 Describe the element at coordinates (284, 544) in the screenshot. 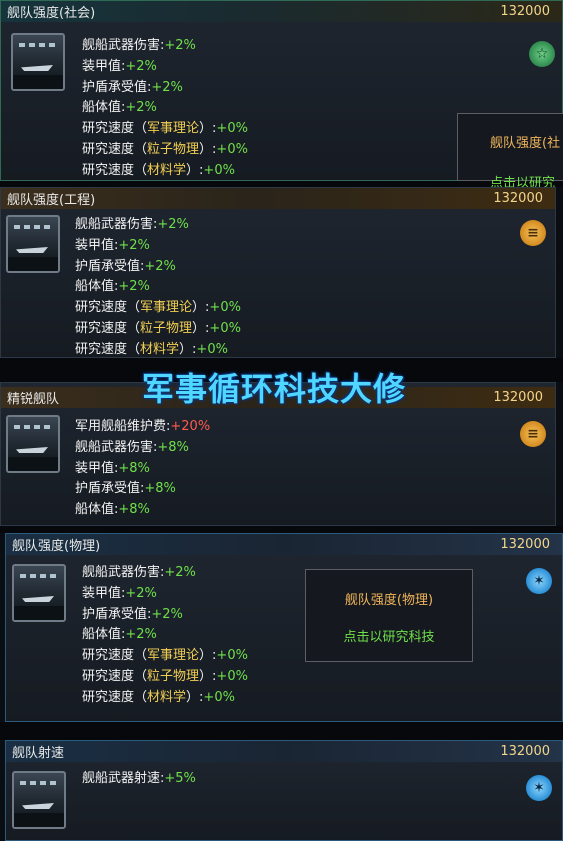

I see `card-header: 舰队强度(物理) 132000` at that location.